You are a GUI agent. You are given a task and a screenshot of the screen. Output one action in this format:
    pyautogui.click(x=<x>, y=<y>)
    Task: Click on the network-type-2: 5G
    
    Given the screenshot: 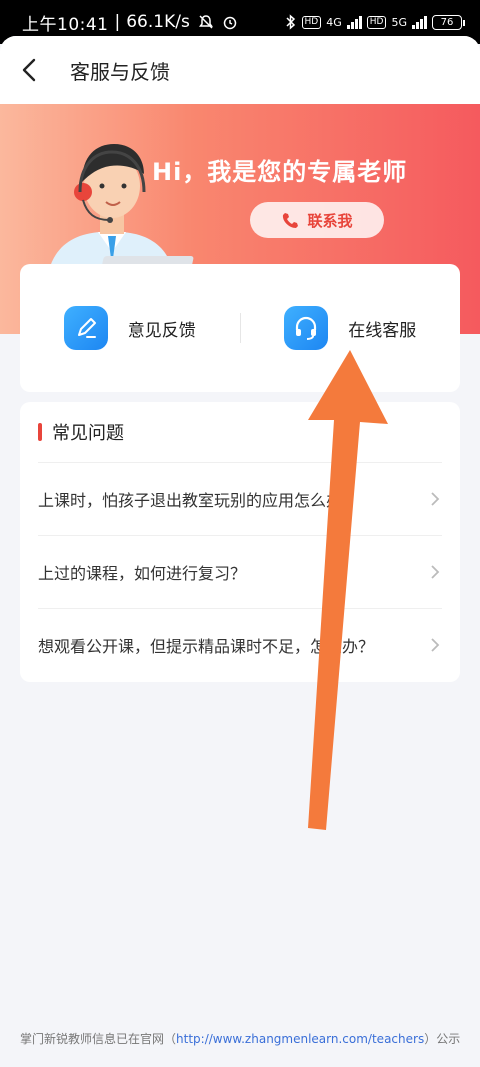 What is the action you would take?
    pyautogui.click(x=399, y=22)
    